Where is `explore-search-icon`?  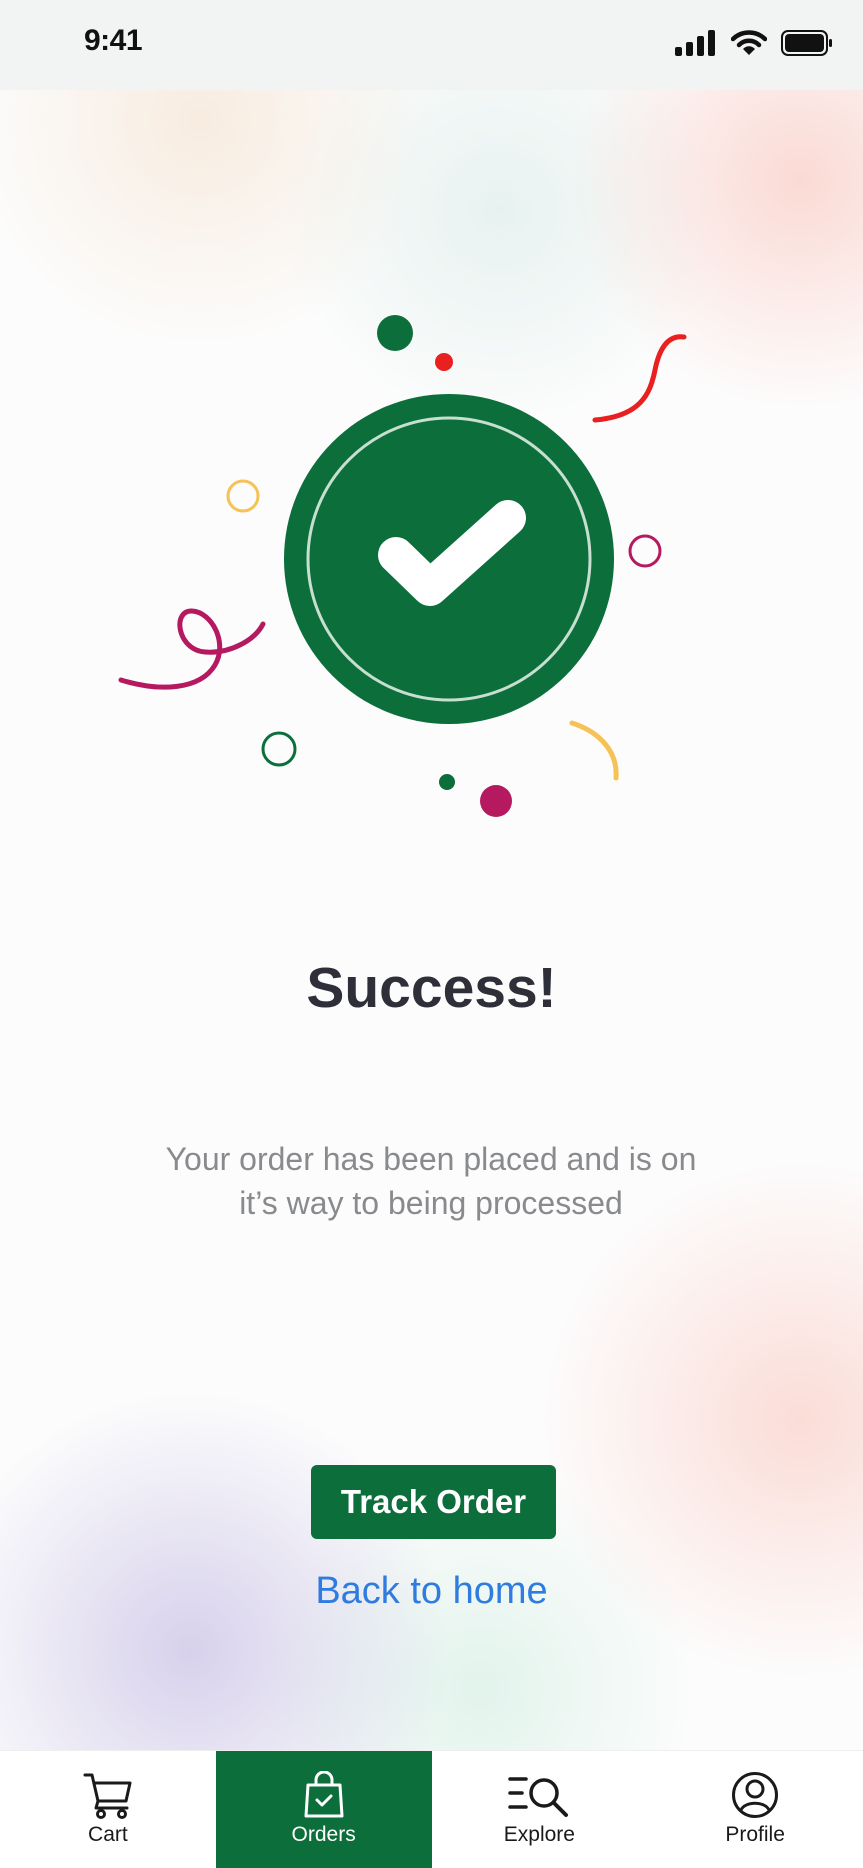
explore-search-icon is located at coordinates (538, 1797).